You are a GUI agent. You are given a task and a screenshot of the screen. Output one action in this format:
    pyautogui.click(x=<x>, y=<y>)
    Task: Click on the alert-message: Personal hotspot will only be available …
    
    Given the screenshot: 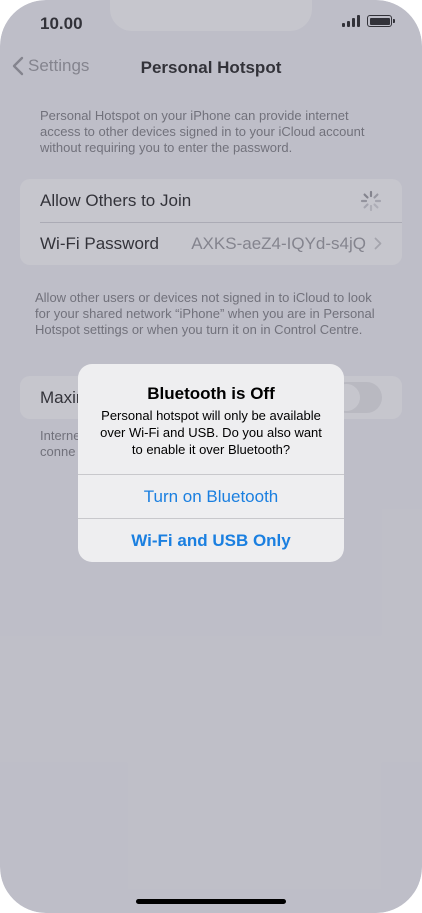 What is the action you would take?
    pyautogui.click(x=211, y=432)
    